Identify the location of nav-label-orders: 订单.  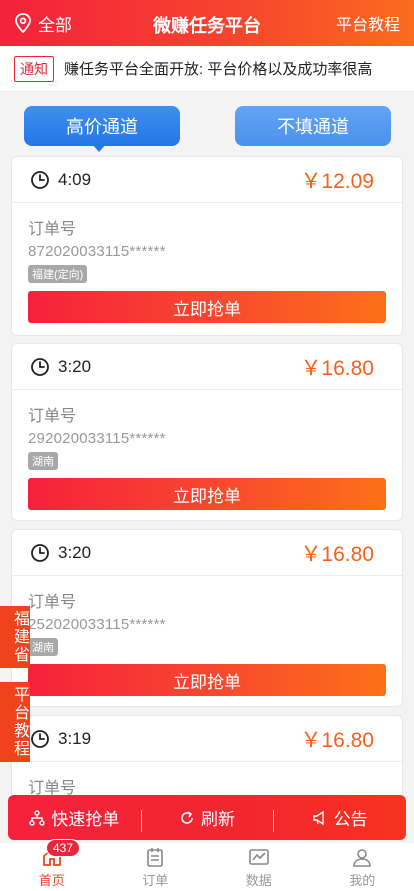
(155, 880).